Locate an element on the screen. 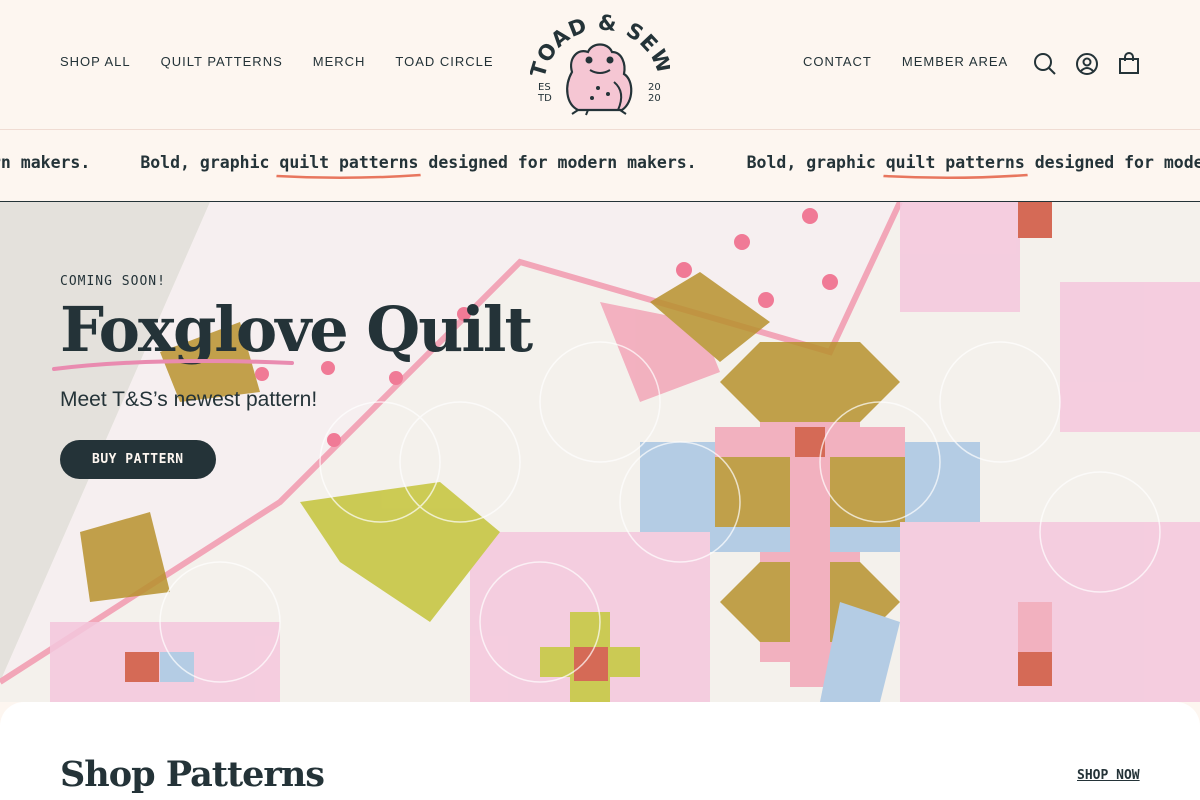  nav-merch: MERCH is located at coordinates (339, 61).